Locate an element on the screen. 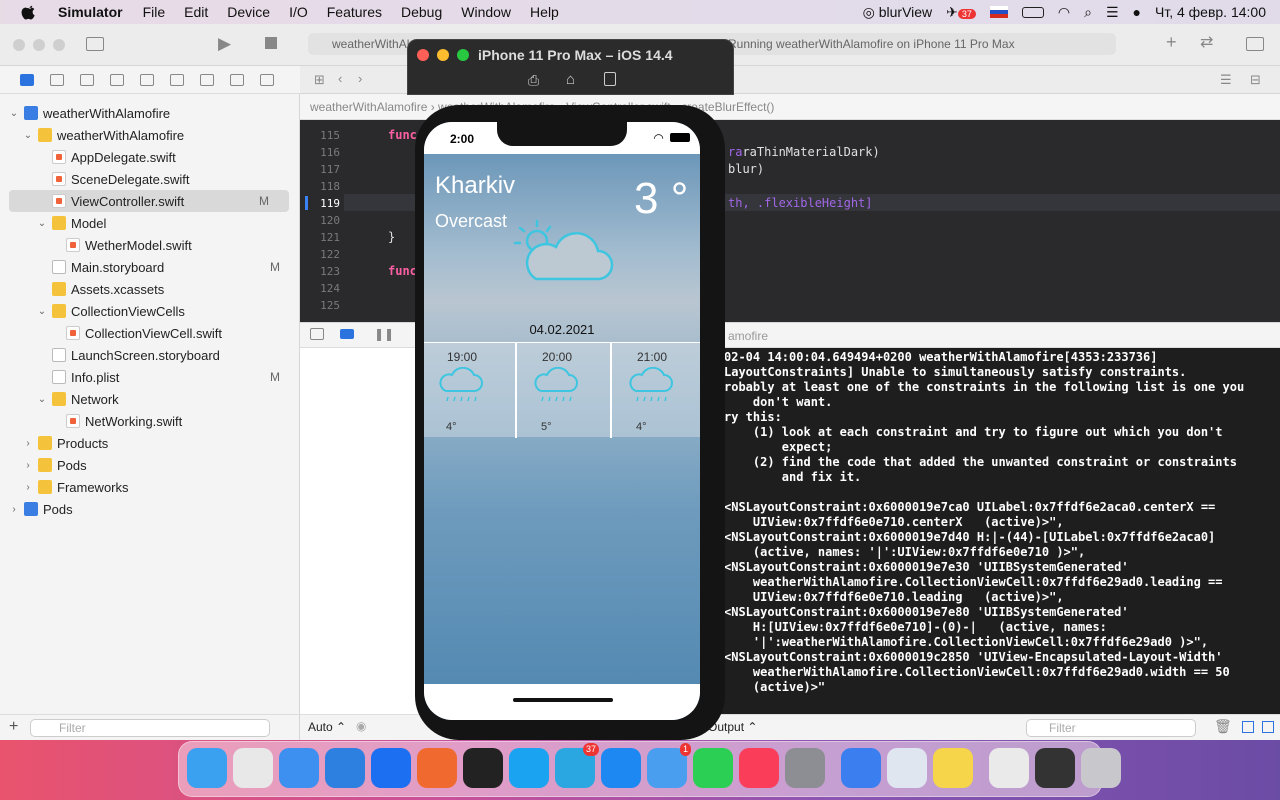 The width and height of the screenshot is (1280, 800). sidebar-toggle-icon is located at coordinates (95, 44).